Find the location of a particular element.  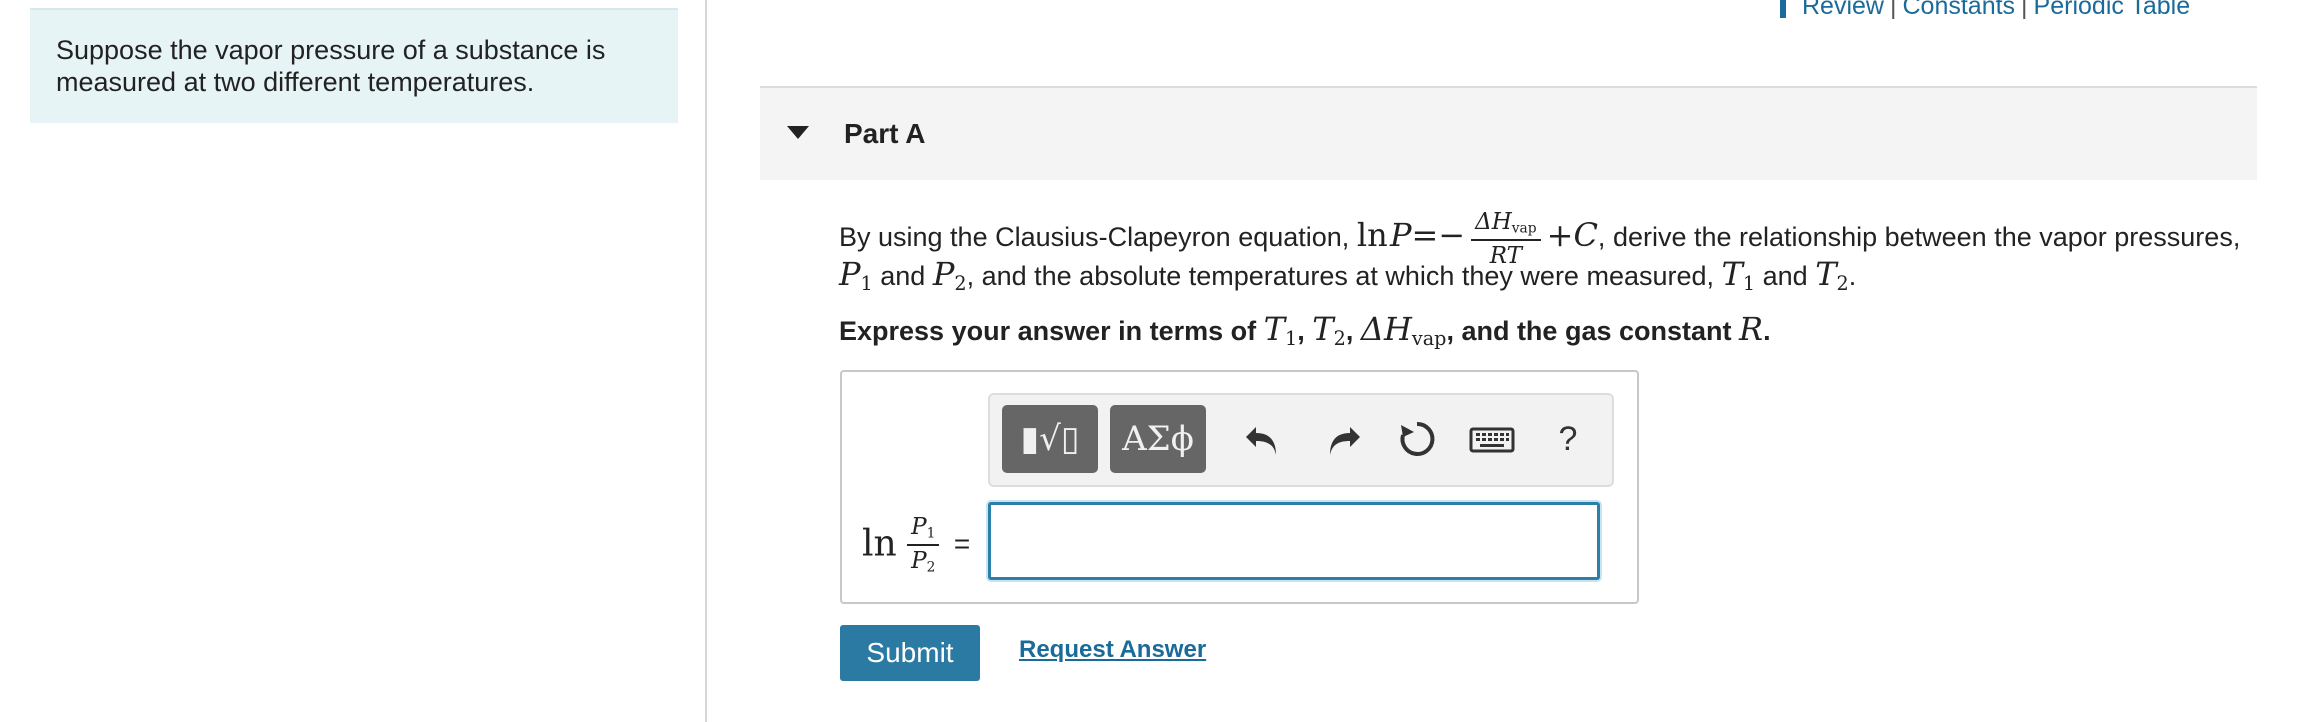

var-delta-h-vap: ΔHvap is located at coordinates (1403, 330).